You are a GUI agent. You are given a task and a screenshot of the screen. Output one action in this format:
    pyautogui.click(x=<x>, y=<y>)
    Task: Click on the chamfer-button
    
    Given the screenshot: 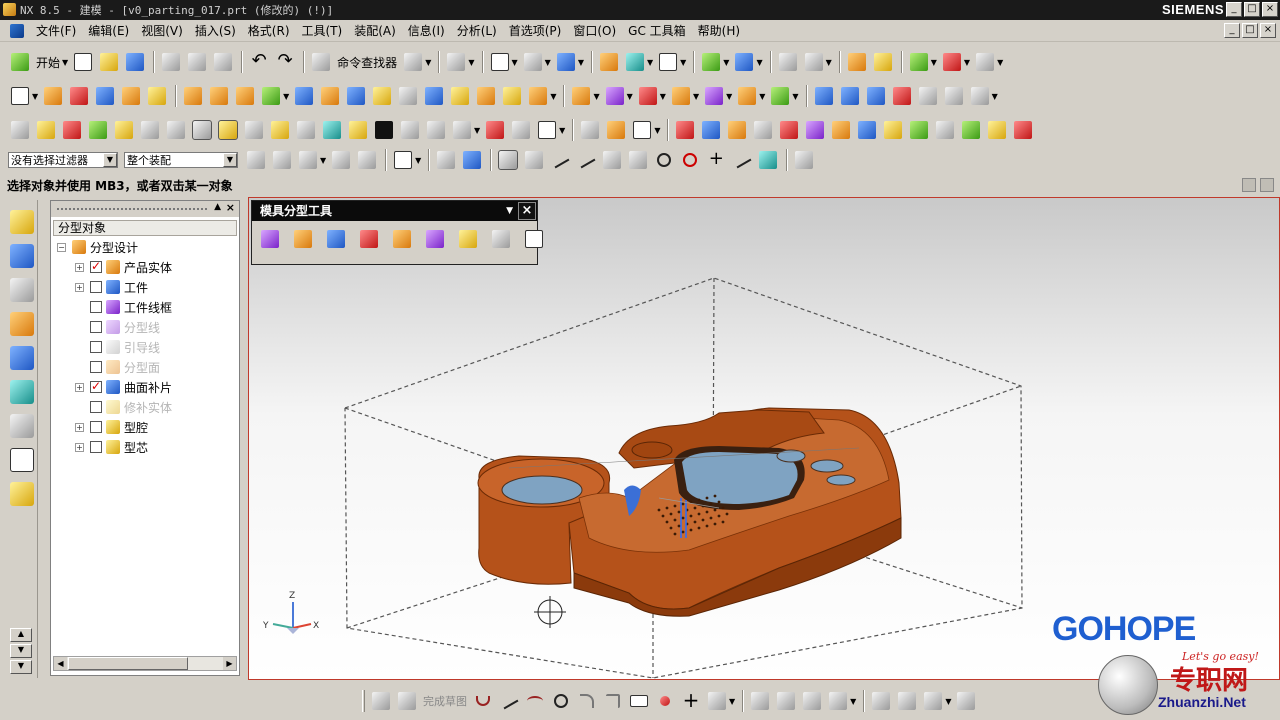 What is the action you would take?
    pyautogui.click(x=613, y=701)
    